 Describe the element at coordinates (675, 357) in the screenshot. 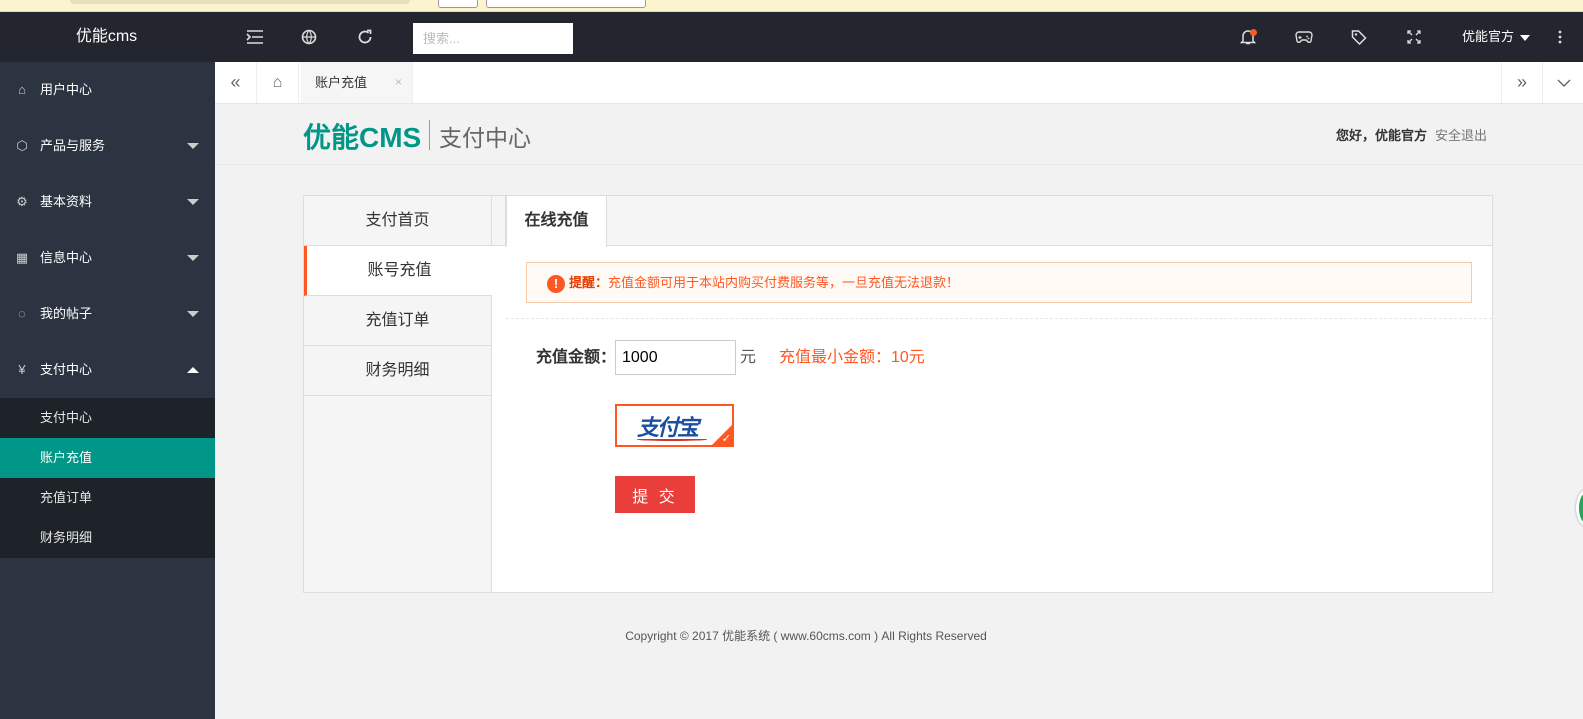

I see `amount-input` at that location.